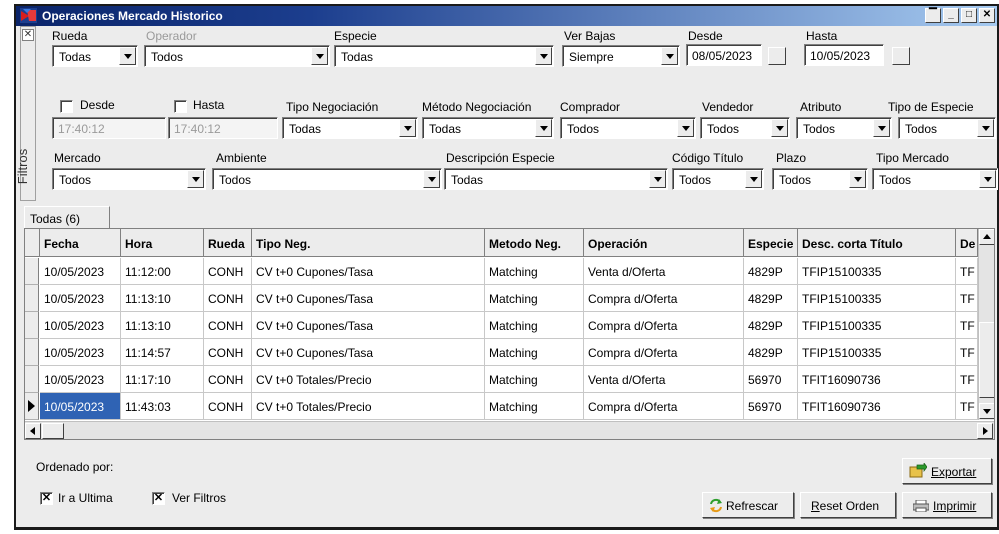  What do you see at coordinates (67, 217) in the screenshot?
I see `tab-todas: Todas (6)` at bounding box center [67, 217].